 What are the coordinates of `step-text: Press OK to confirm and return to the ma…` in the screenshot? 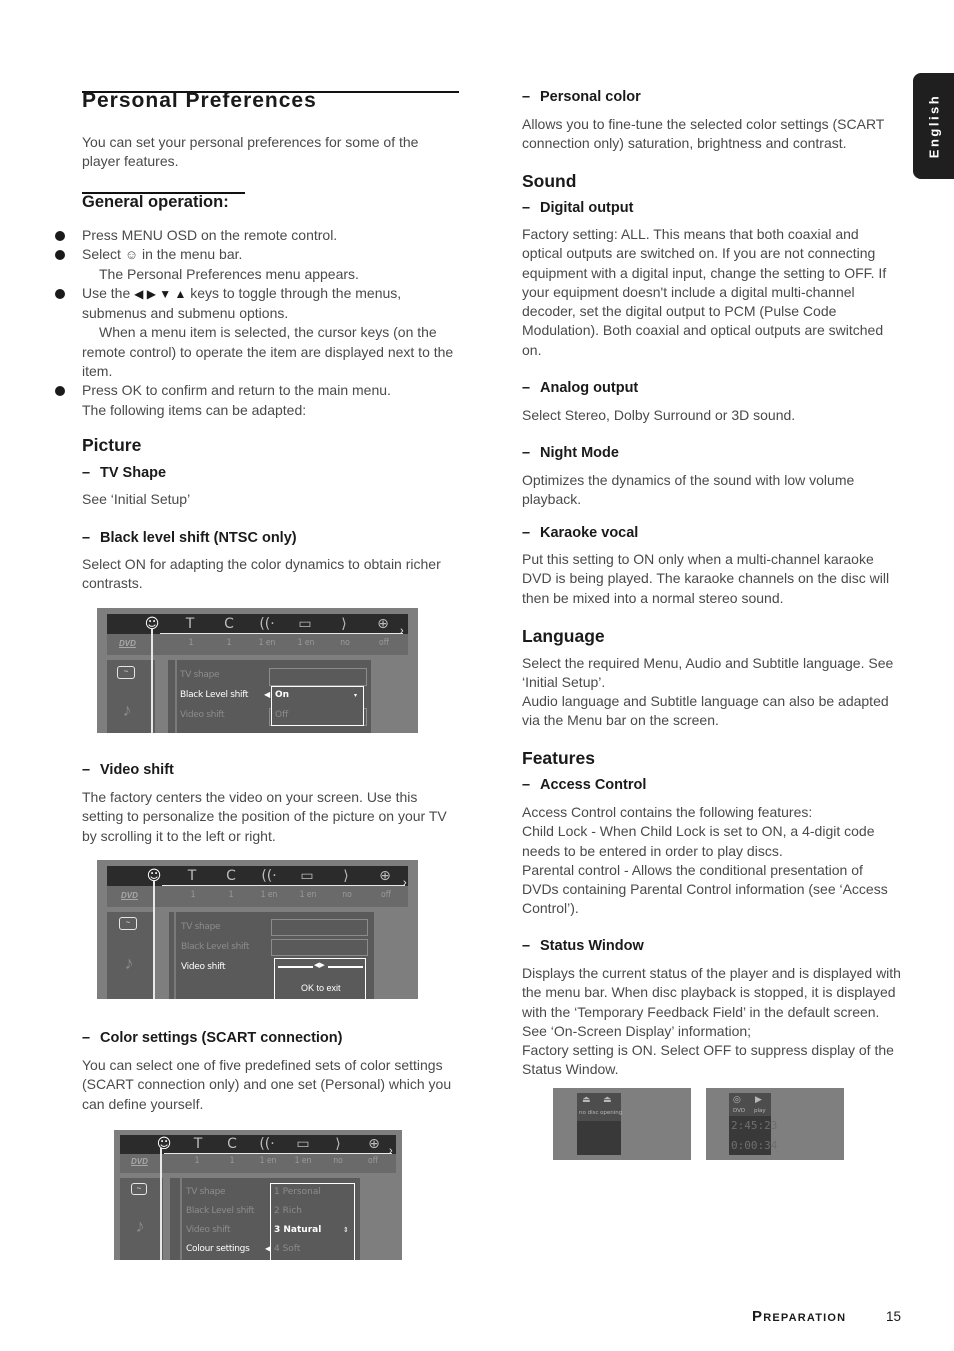 It's located at (236, 390).